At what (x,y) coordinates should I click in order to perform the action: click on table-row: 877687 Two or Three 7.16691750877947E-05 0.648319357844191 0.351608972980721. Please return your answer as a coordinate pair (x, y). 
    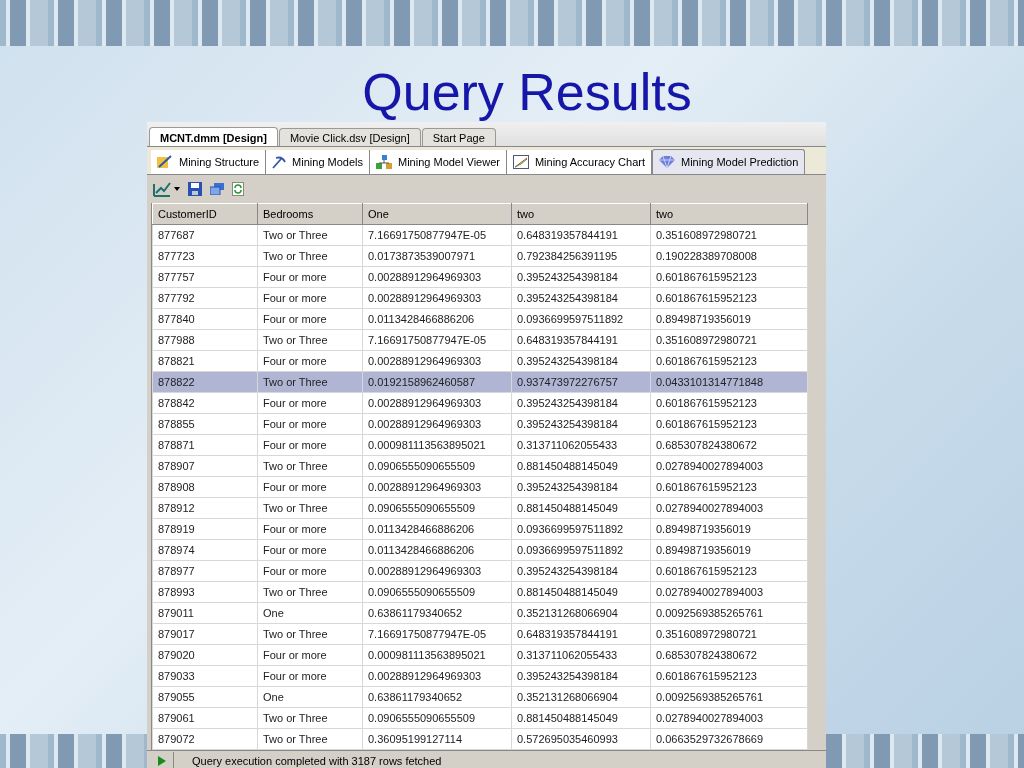
    Looking at the image, I should click on (480, 235).